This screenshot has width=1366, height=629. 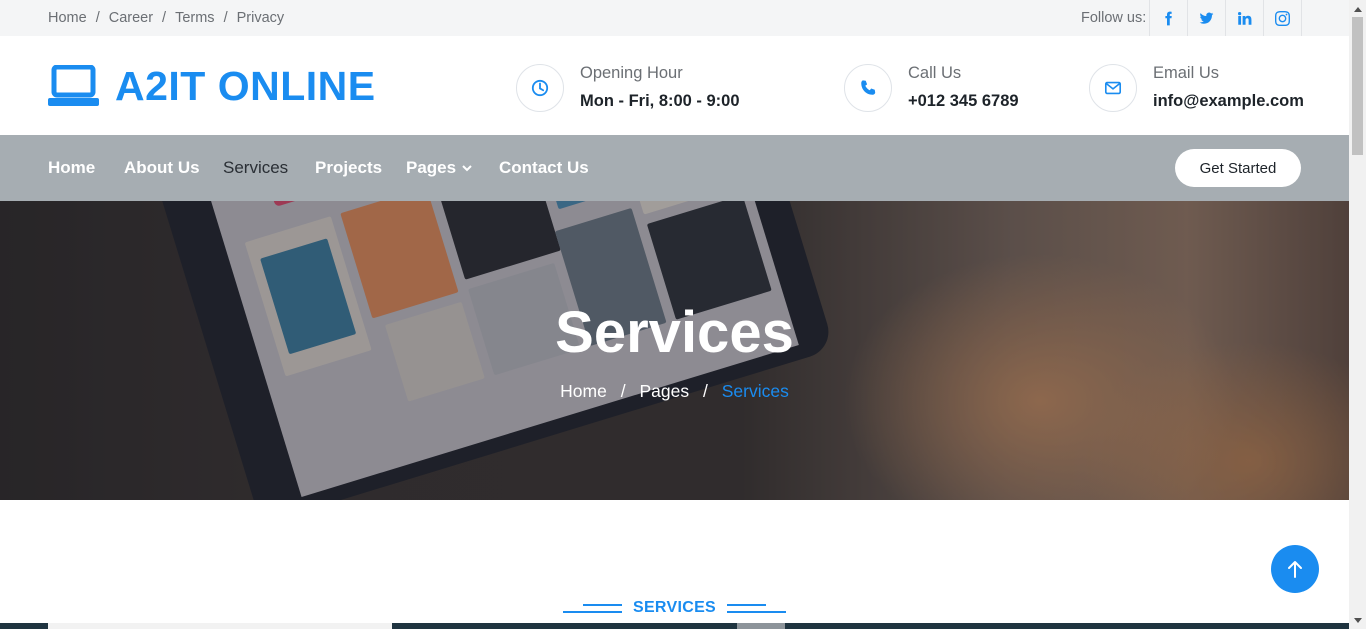 I want to click on service-card-top, so click(x=220, y=626).